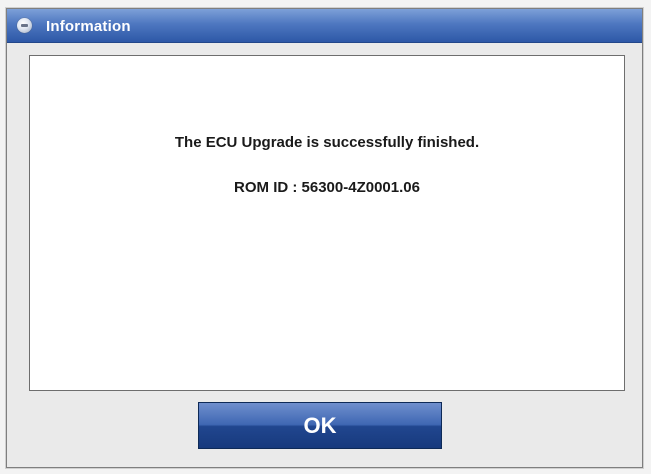 The width and height of the screenshot is (651, 474). I want to click on dialog-title: Information, so click(88, 26).